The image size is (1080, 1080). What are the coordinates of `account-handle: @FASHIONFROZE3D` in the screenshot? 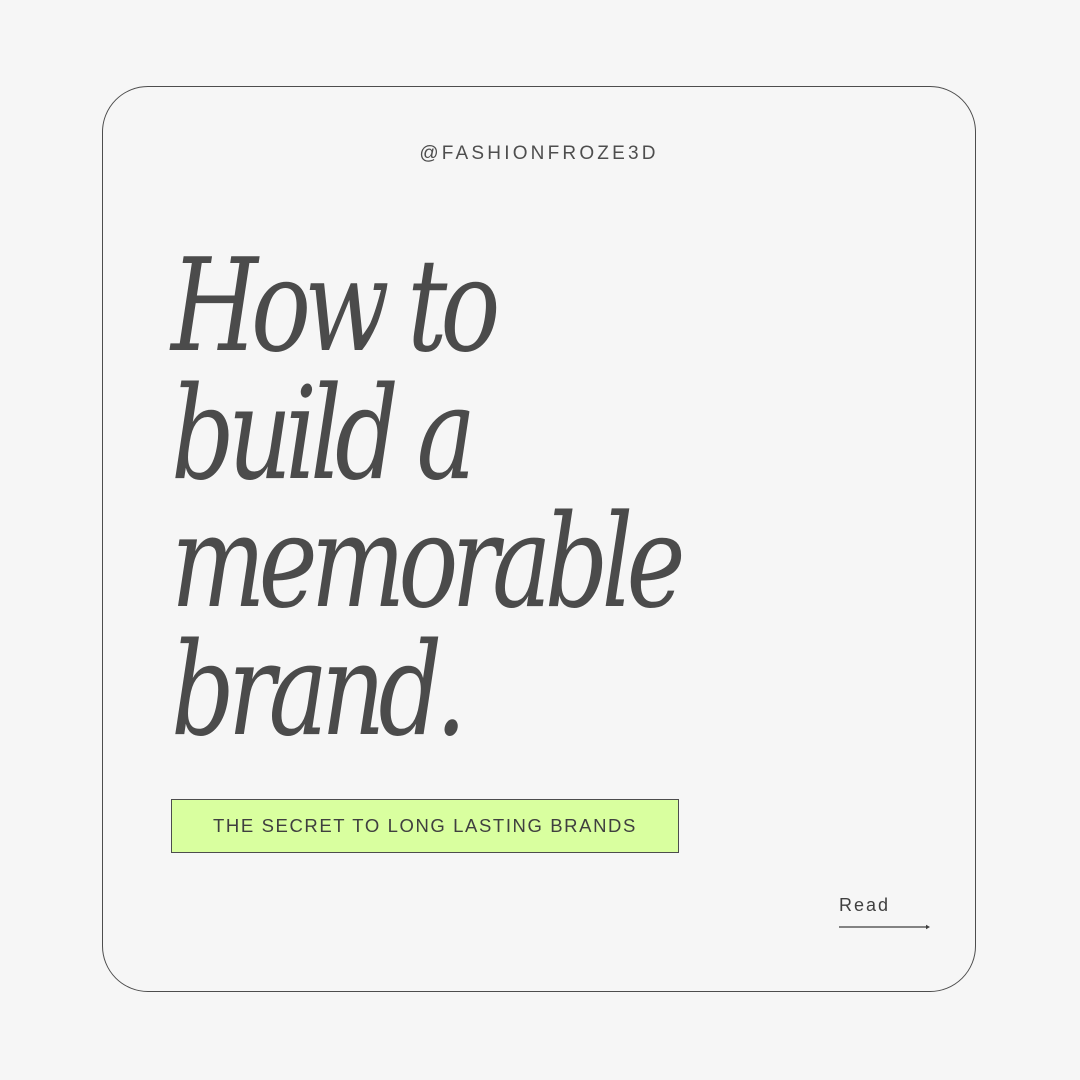 It's located at (539, 153).